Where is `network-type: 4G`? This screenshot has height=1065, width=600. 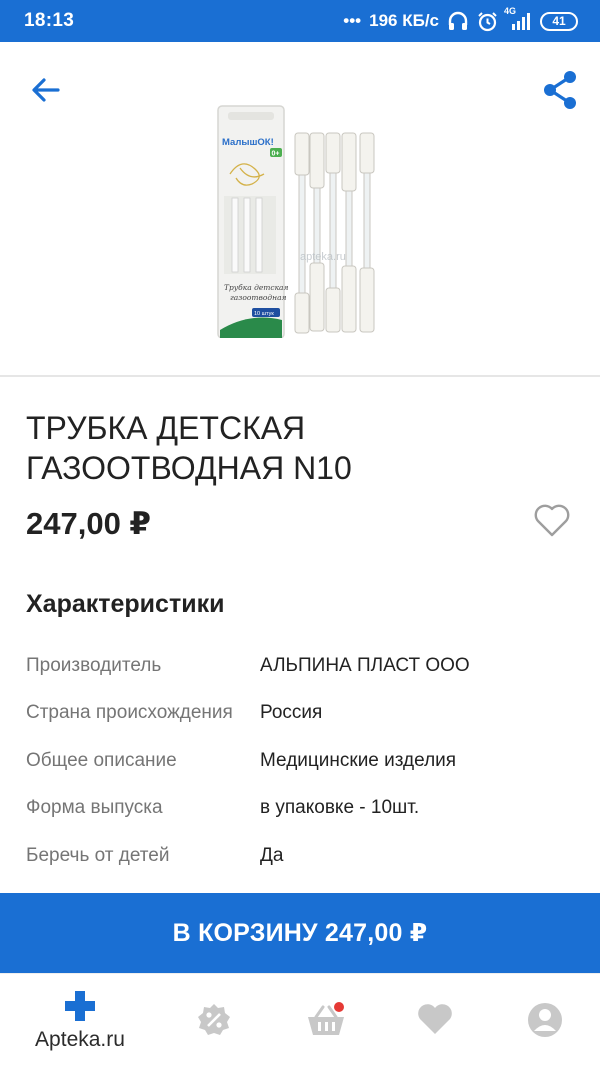
network-type: 4G is located at coordinates (510, 11).